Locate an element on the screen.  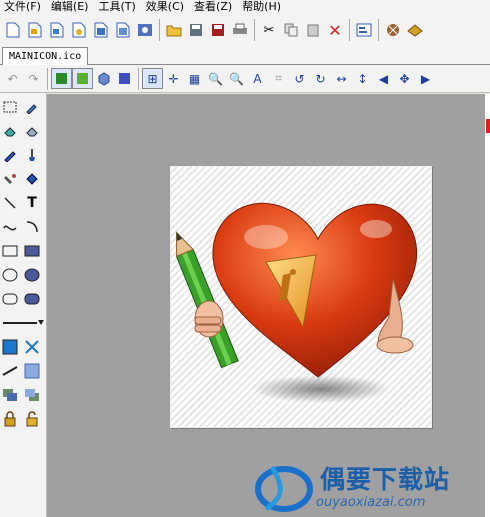
lock-icon is located at coordinates (10, 419).